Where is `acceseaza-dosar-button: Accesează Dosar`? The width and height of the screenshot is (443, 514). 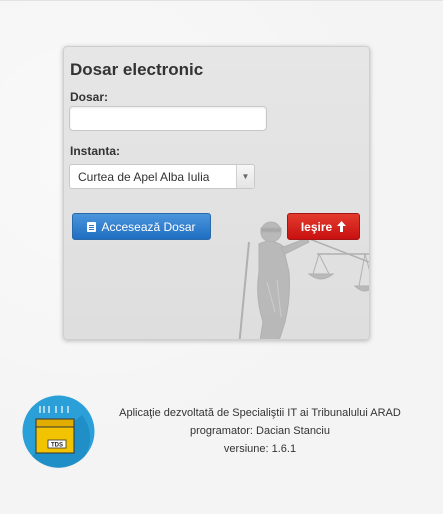 acceseaza-dosar-button: Accesează Dosar is located at coordinates (141, 226).